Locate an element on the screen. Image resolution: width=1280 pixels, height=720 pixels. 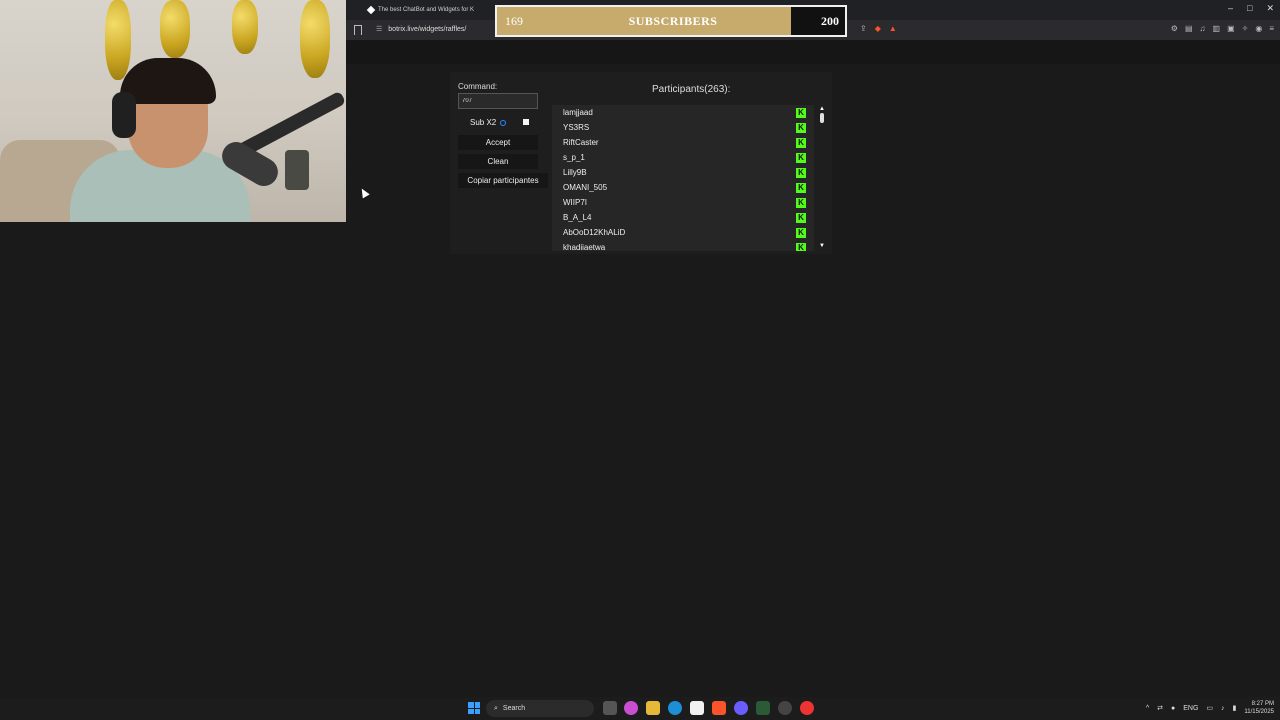
clock-date: 11/15/2025 is located at coordinates (1259, 712).